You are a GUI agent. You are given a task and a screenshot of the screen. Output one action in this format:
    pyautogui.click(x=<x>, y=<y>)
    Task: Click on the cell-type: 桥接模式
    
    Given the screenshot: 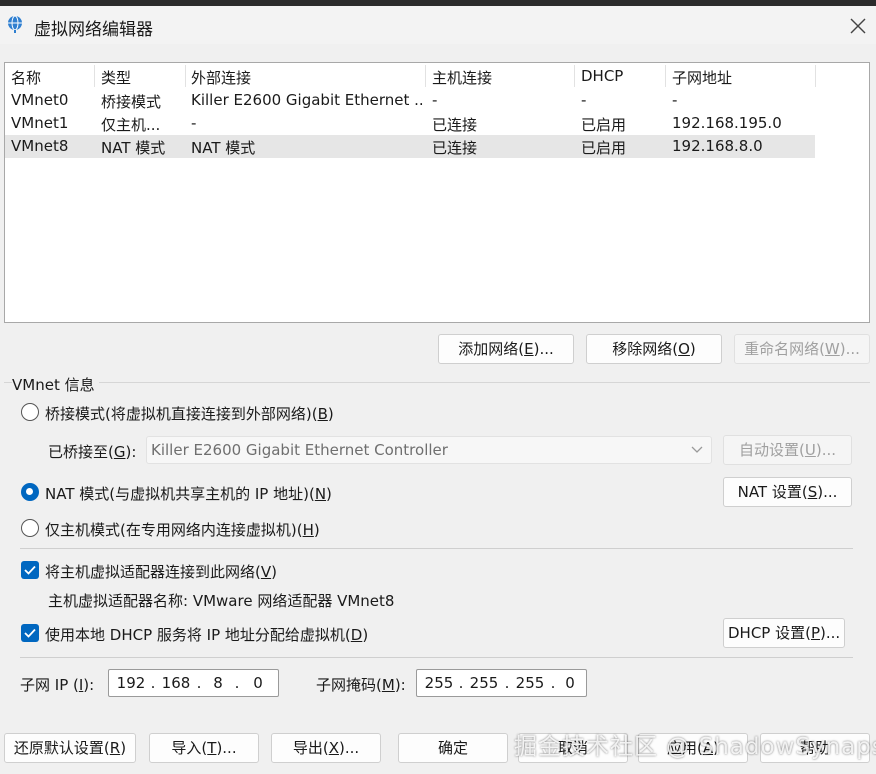 What is the action you would take?
    pyautogui.click(x=131, y=102)
    